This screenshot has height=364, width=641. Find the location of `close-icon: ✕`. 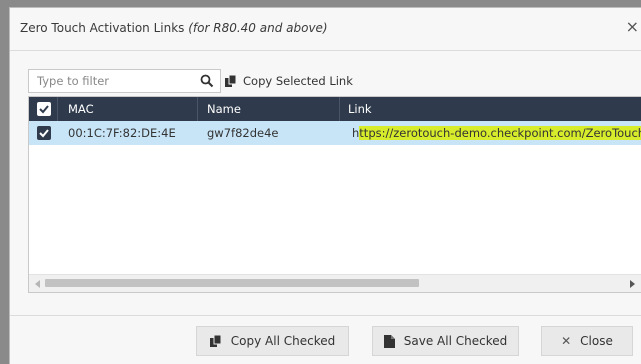

close-icon: ✕ is located at coordinates (566, 341).